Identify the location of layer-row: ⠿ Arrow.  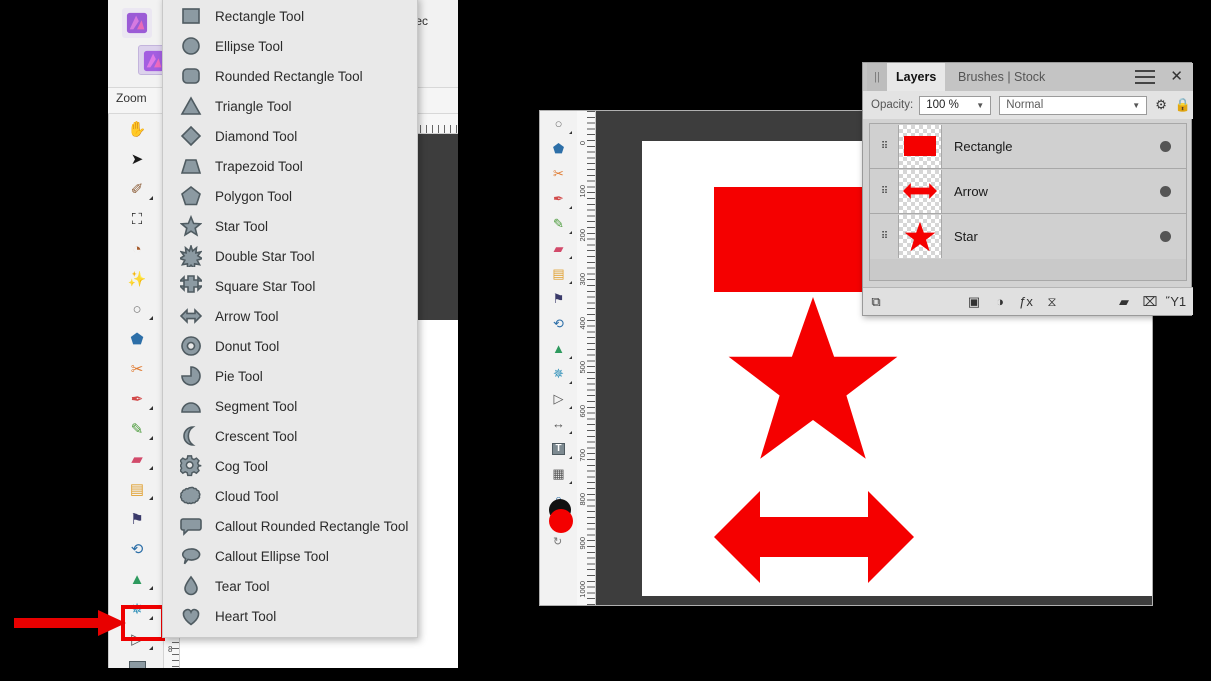
(1028, 191).